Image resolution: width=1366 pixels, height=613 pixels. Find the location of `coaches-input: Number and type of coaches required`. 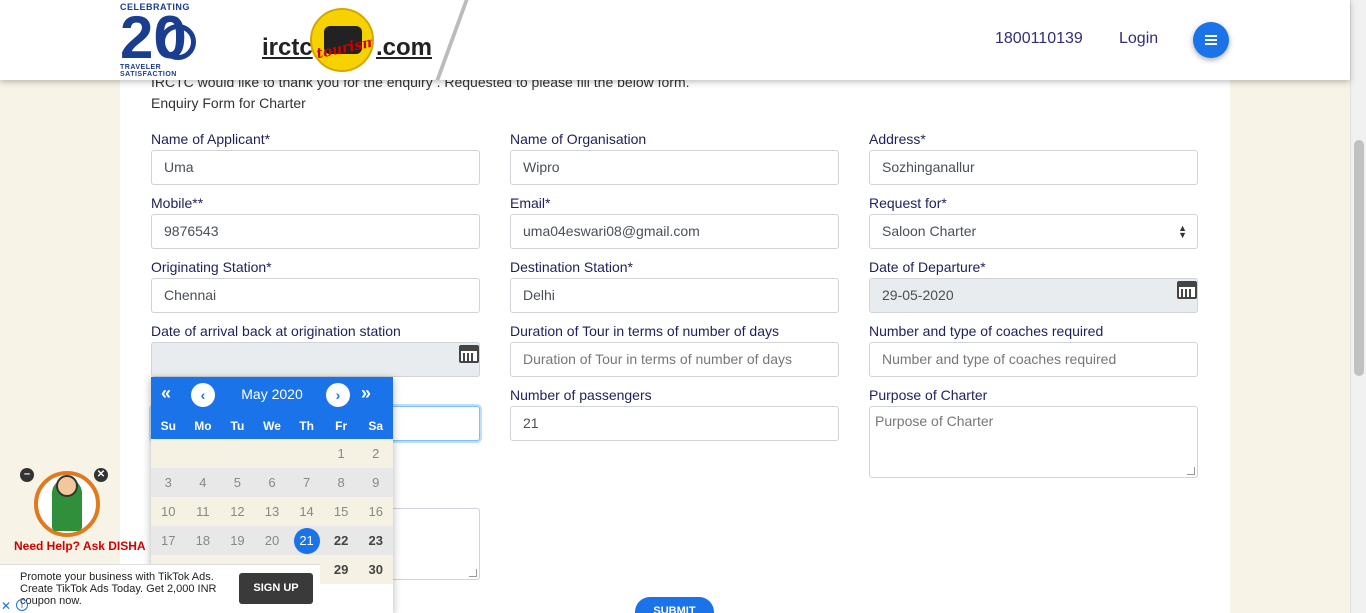

coaches-input: Number and type of coaches required is located at coordinates (1033, 359).